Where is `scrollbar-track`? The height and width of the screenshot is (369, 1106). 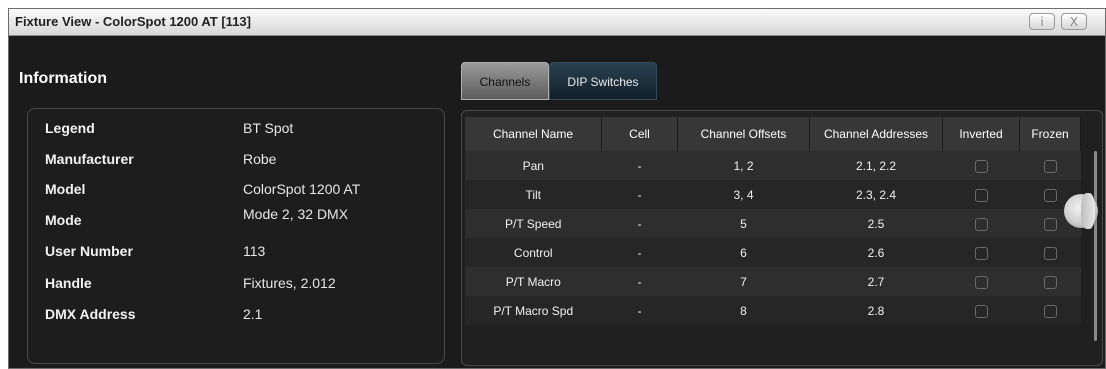 scrollbar-track is located at coordinates (1095, 246).